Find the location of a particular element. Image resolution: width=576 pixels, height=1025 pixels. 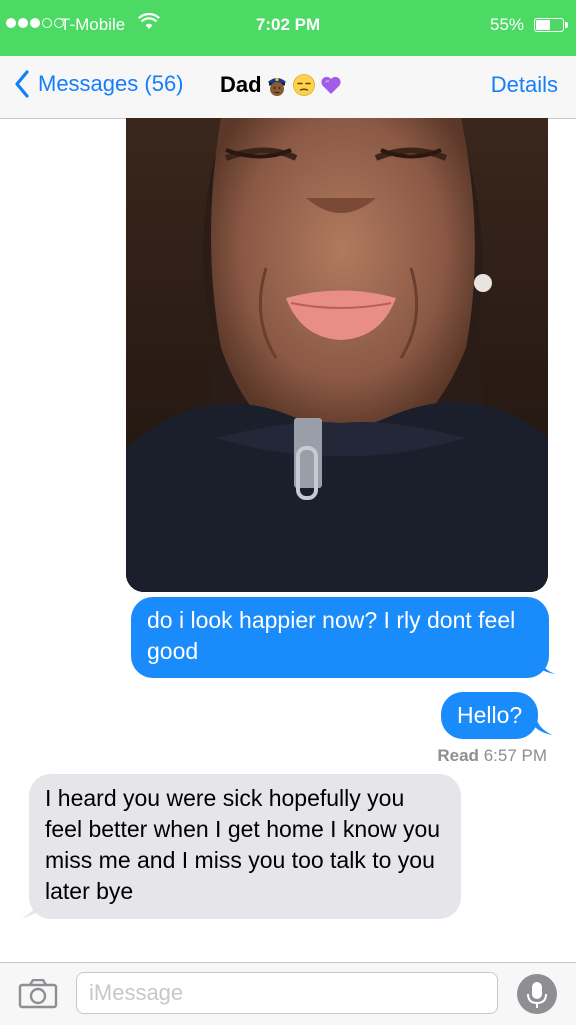

message-input is located at coordinates (287, 993).